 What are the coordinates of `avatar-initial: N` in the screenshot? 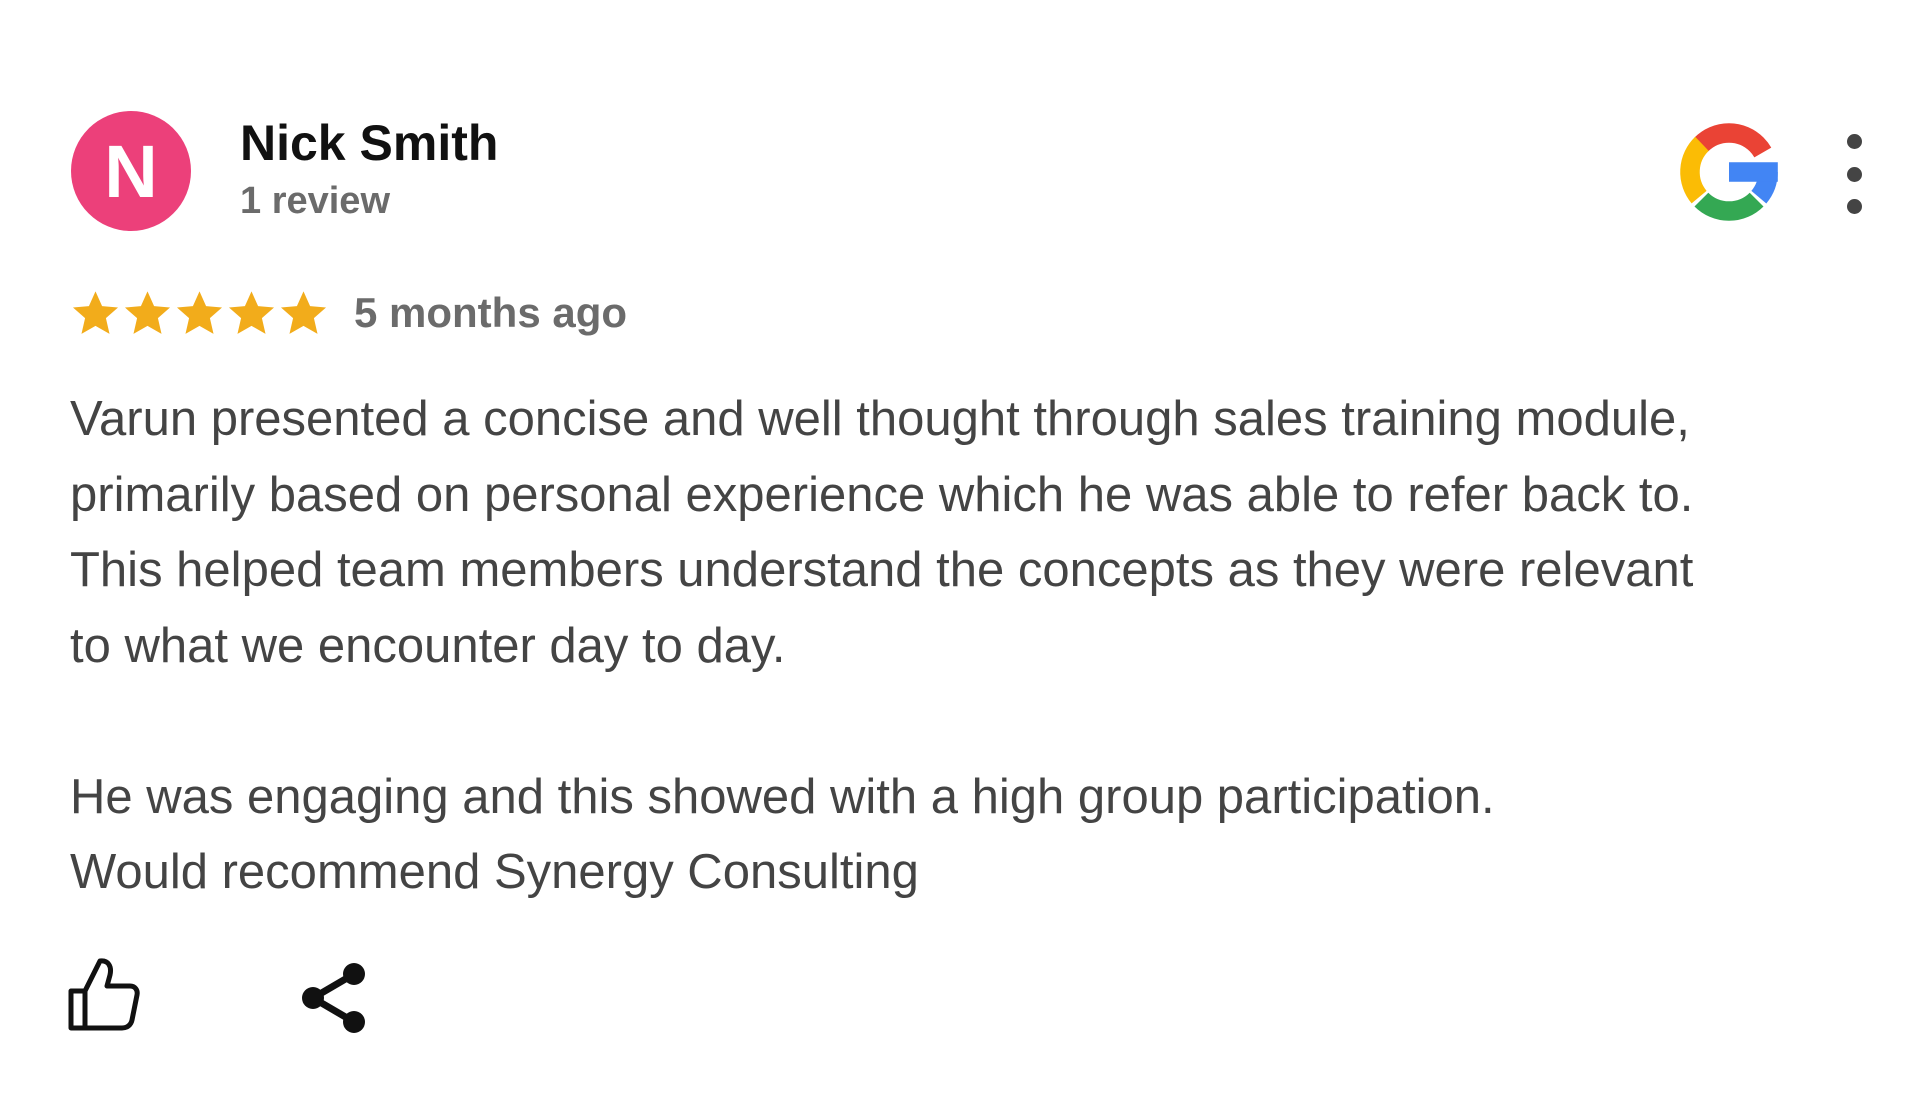 It's located at (131, 171).